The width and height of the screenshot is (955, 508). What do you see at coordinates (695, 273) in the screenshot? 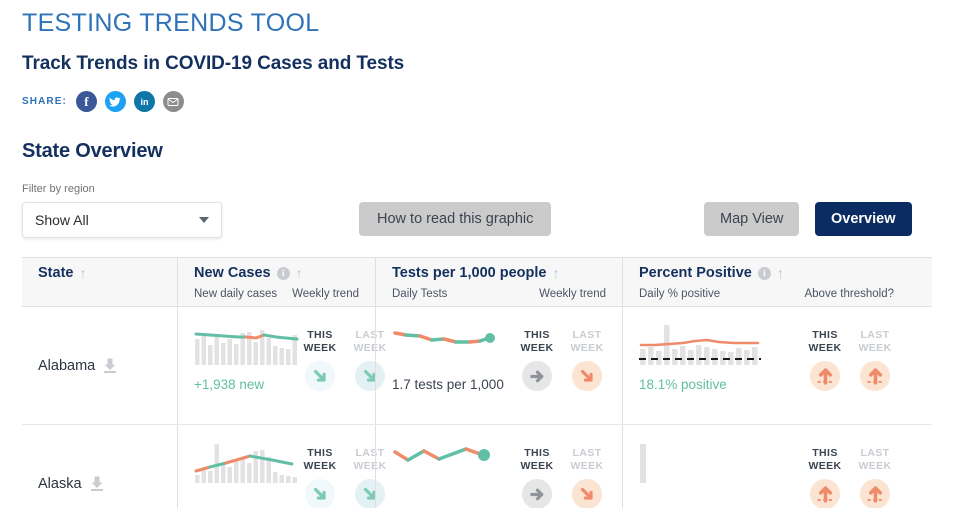
I see `column-title-percent-positive: Percent Positive` at bounding box center [695, 273].